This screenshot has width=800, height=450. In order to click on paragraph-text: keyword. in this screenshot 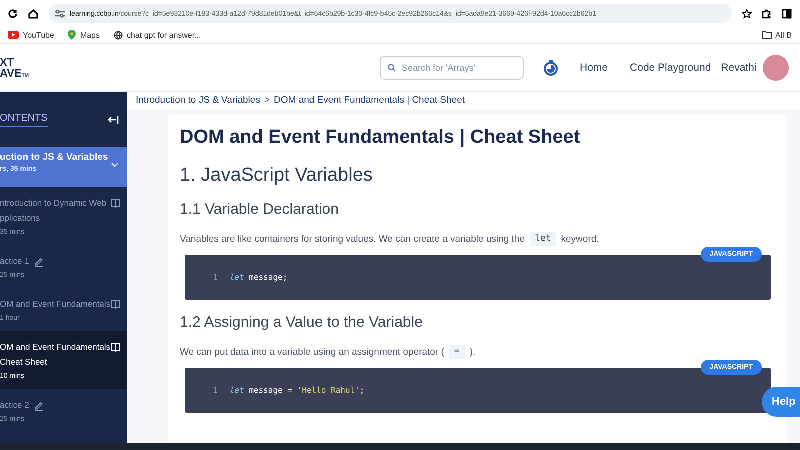, I will do `click(580, 239)`.